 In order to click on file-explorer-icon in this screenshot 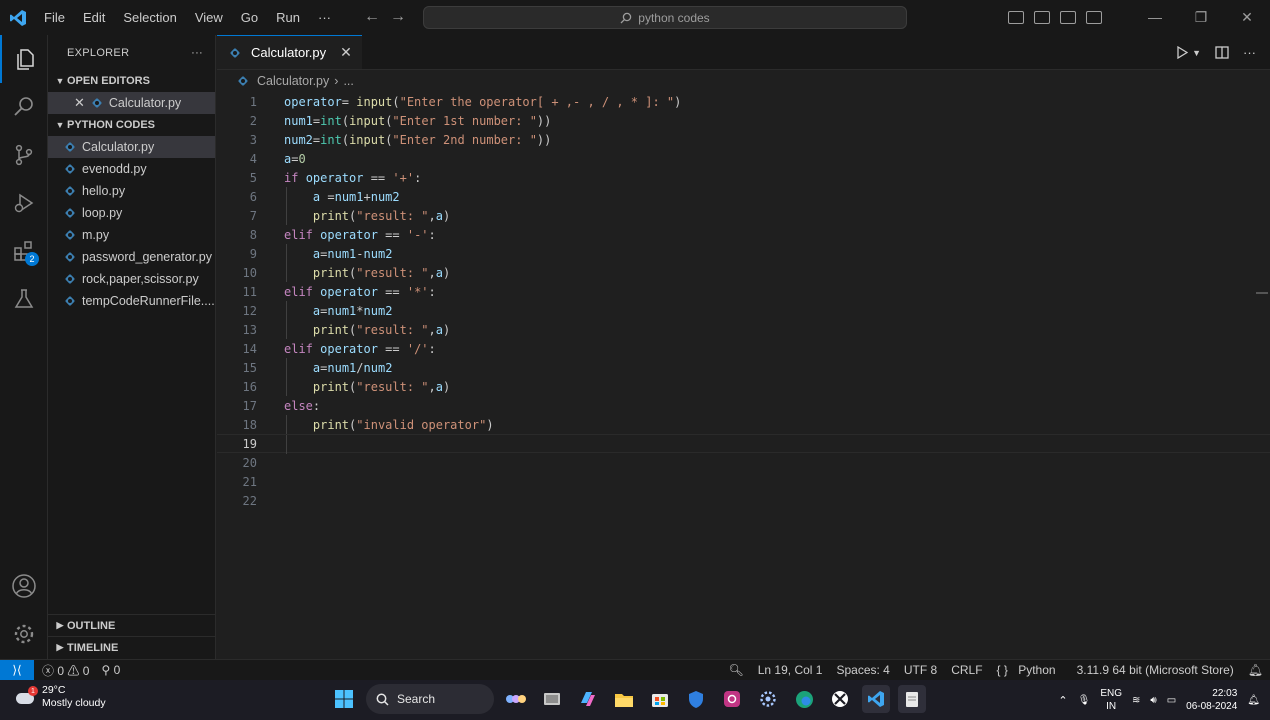, I will do `click(624, 699)`.